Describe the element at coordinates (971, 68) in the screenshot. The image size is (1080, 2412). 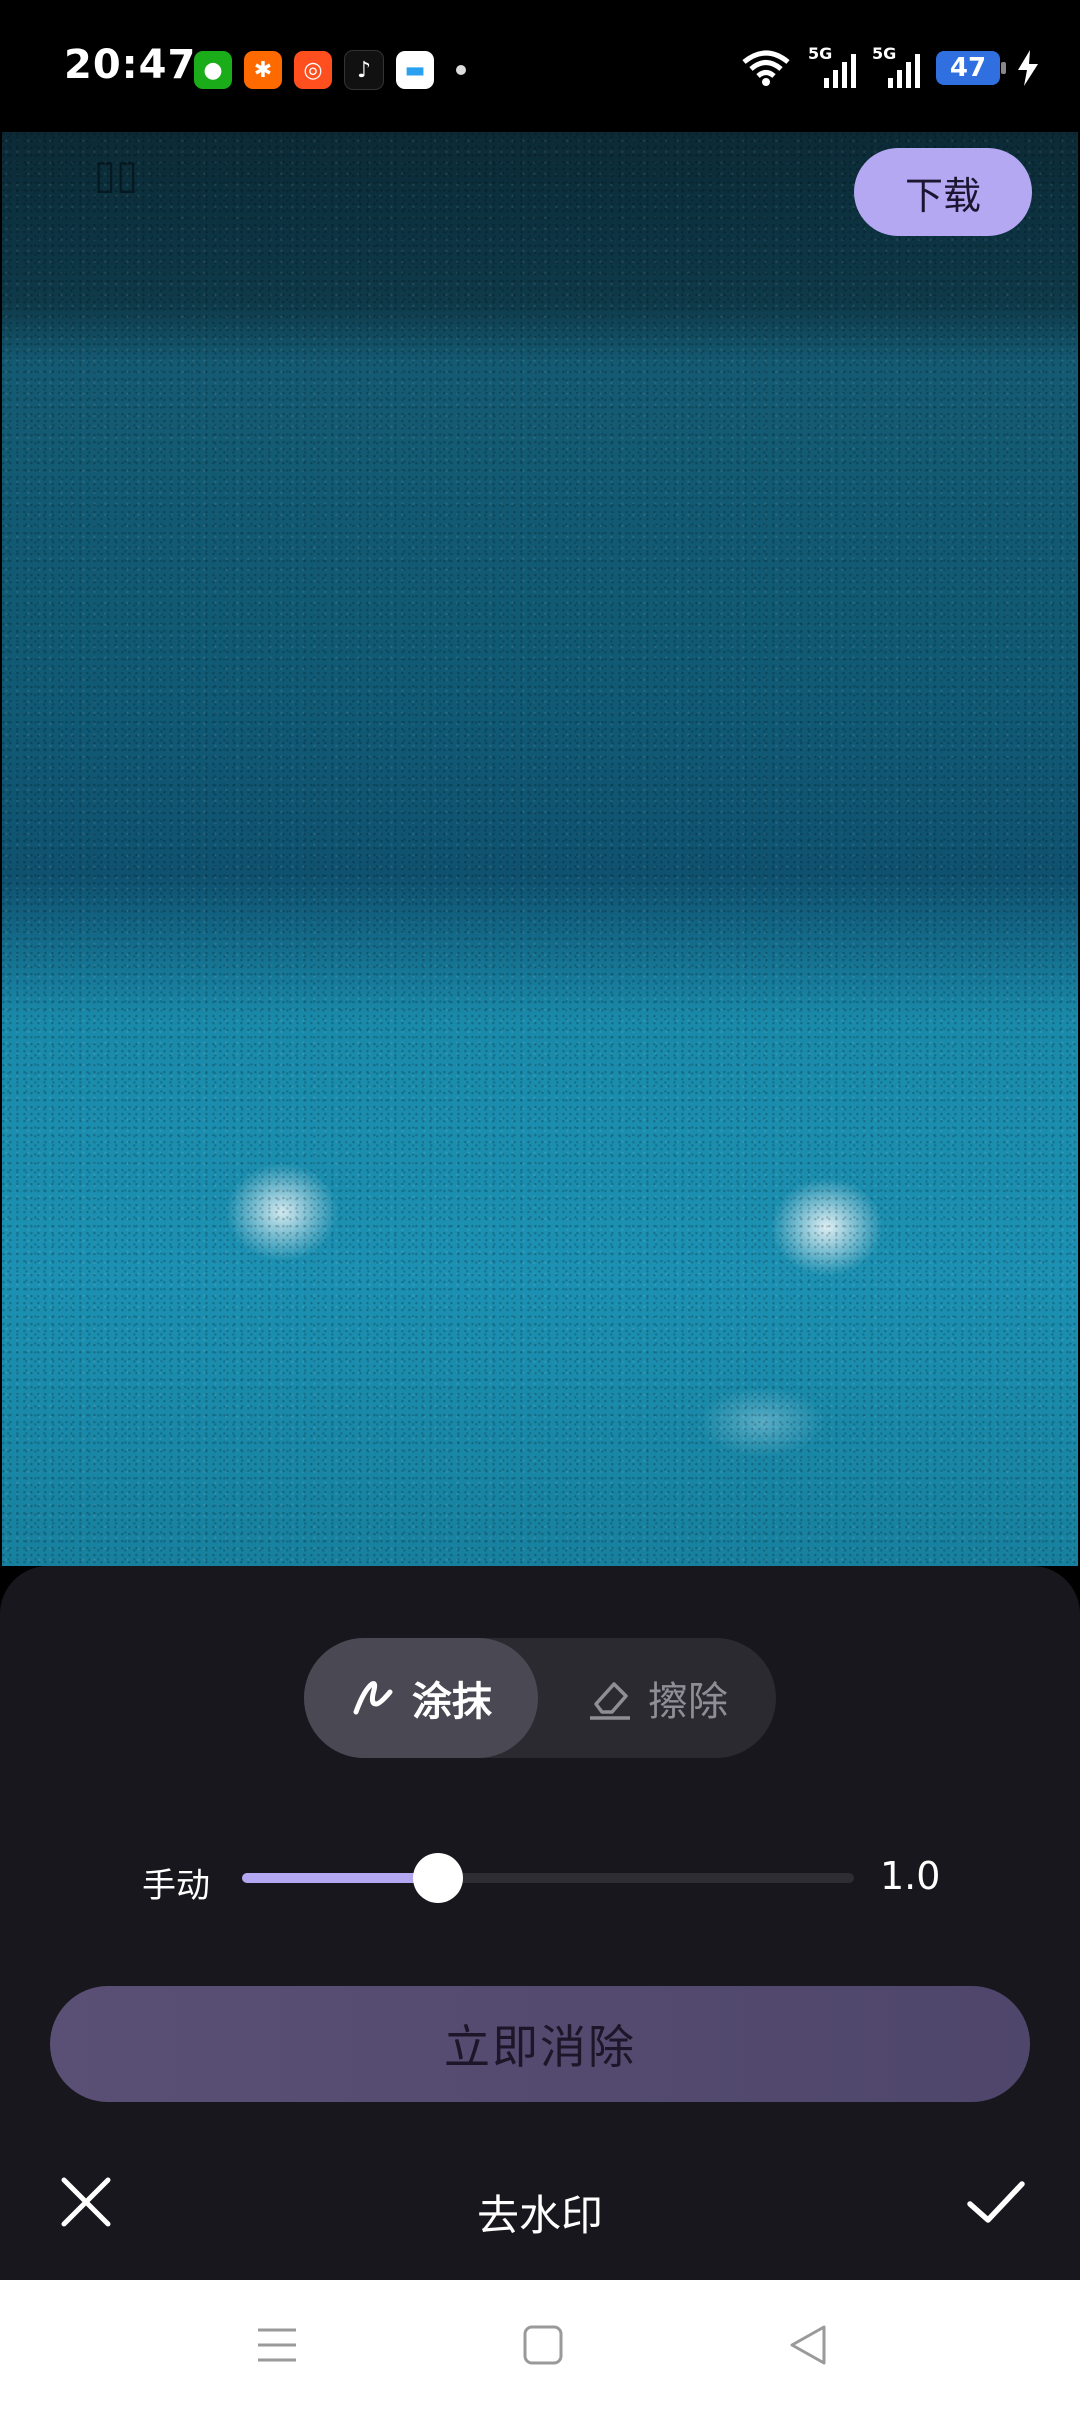
I see `battery-indicator: 47` at that location.